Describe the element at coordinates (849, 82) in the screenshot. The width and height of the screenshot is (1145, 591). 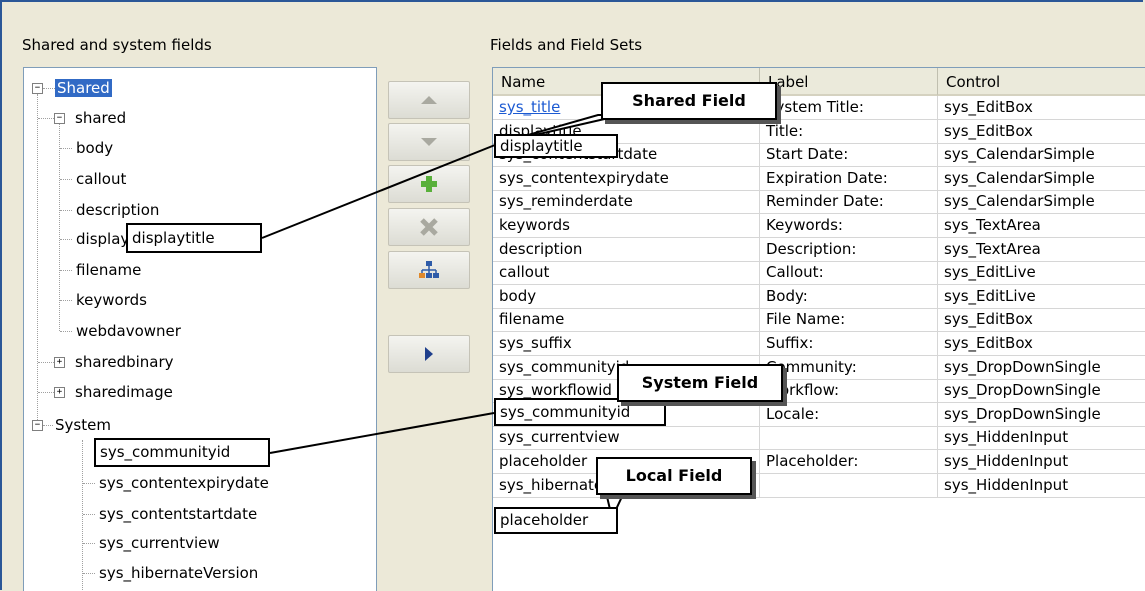
I see `column-header-label: Label` at that location.